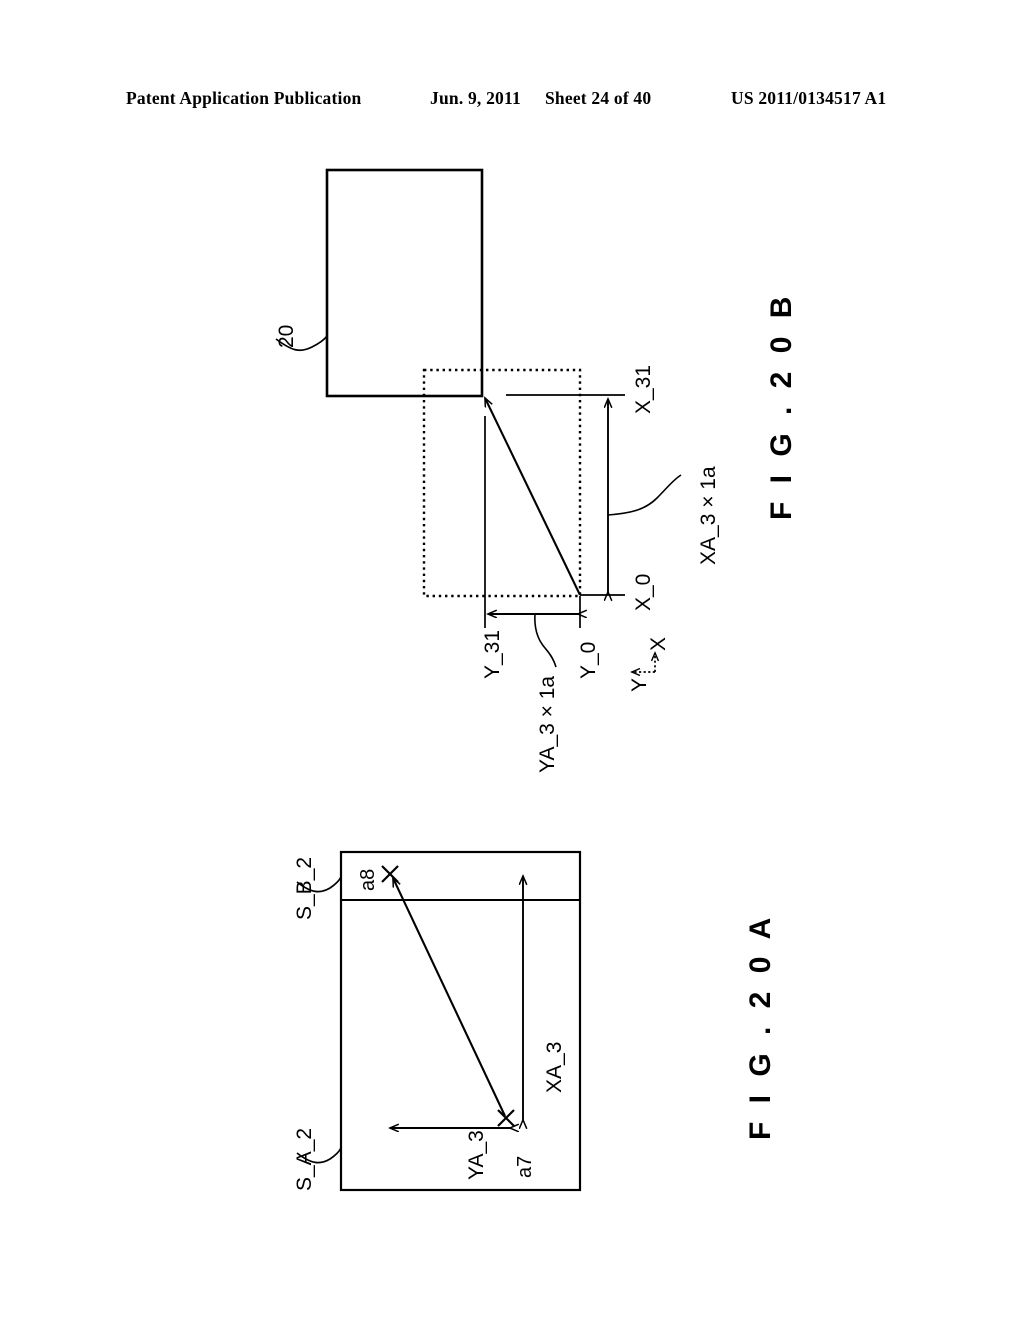 This screenshot has width=1024, height=1320. Describe the element at coordinates (781, 405) in the screenshot. I see `figure-caption-20b: F I G . 2 0 B` at that location.